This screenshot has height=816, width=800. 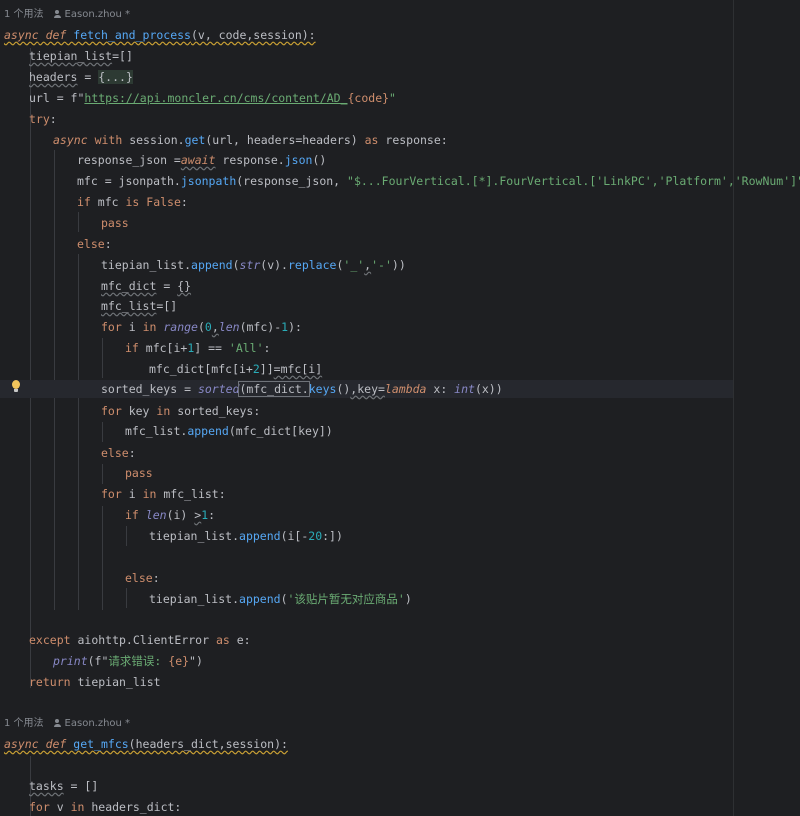 What do you see at coordinates (105, 807) in the screenshot?
I see `code-line: for v in headers_dict:` at bounding box center [105, 807].